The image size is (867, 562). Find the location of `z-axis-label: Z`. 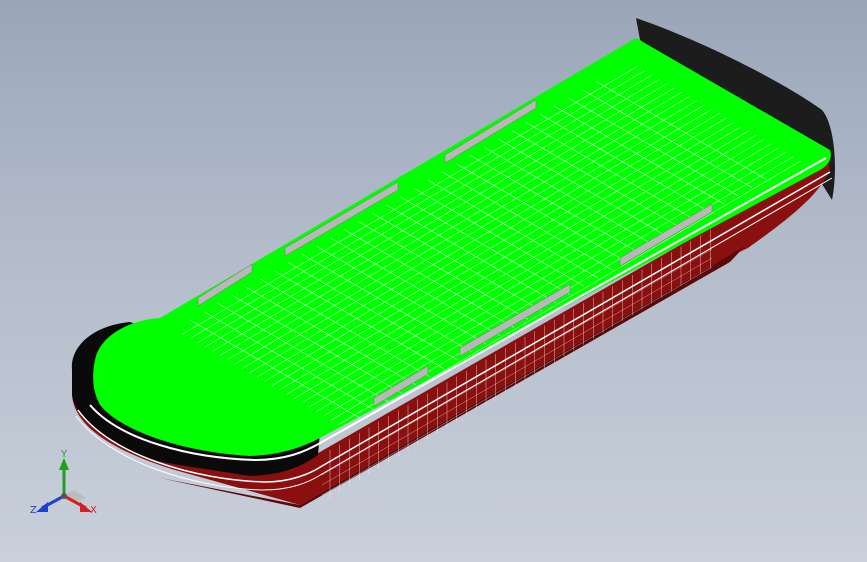

z-axis-label: Z is located at coordinates (33, 510).